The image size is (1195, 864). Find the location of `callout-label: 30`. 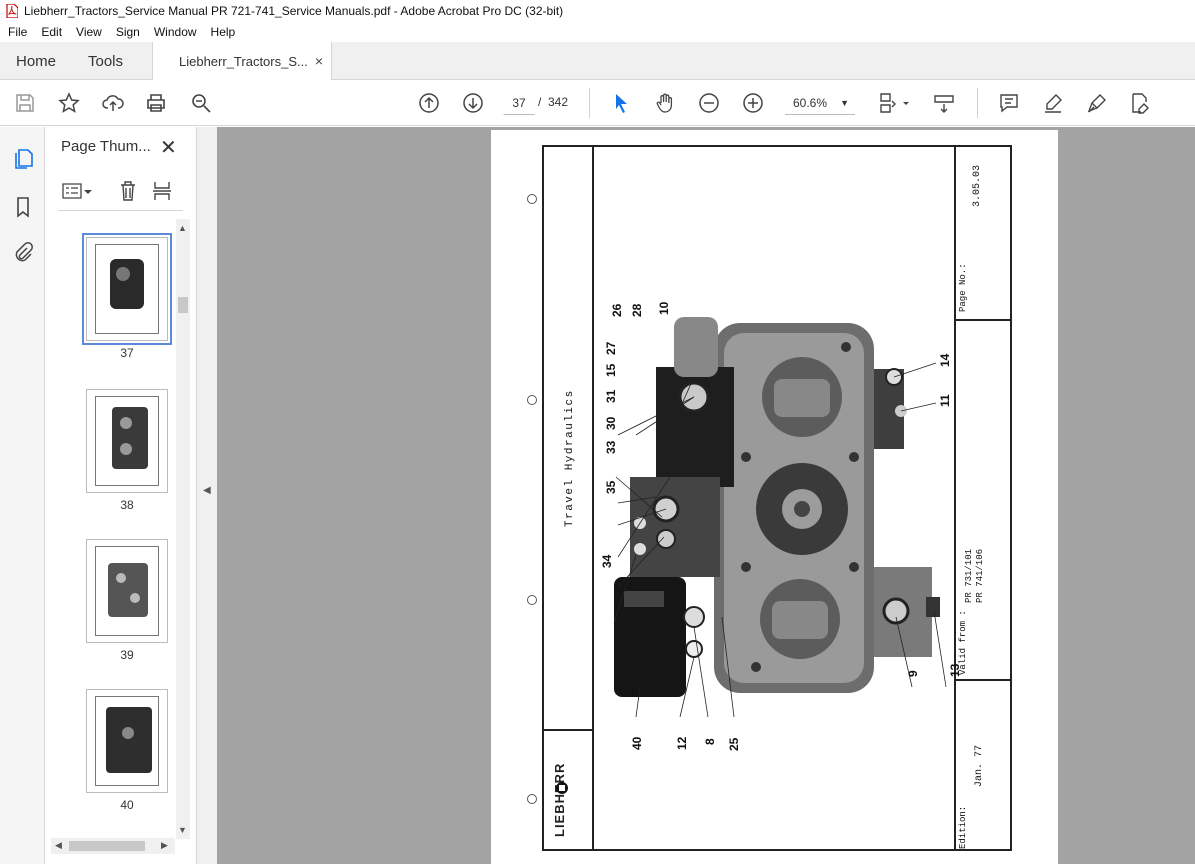

callout-label: 30 is located at coordinates (611, 423).